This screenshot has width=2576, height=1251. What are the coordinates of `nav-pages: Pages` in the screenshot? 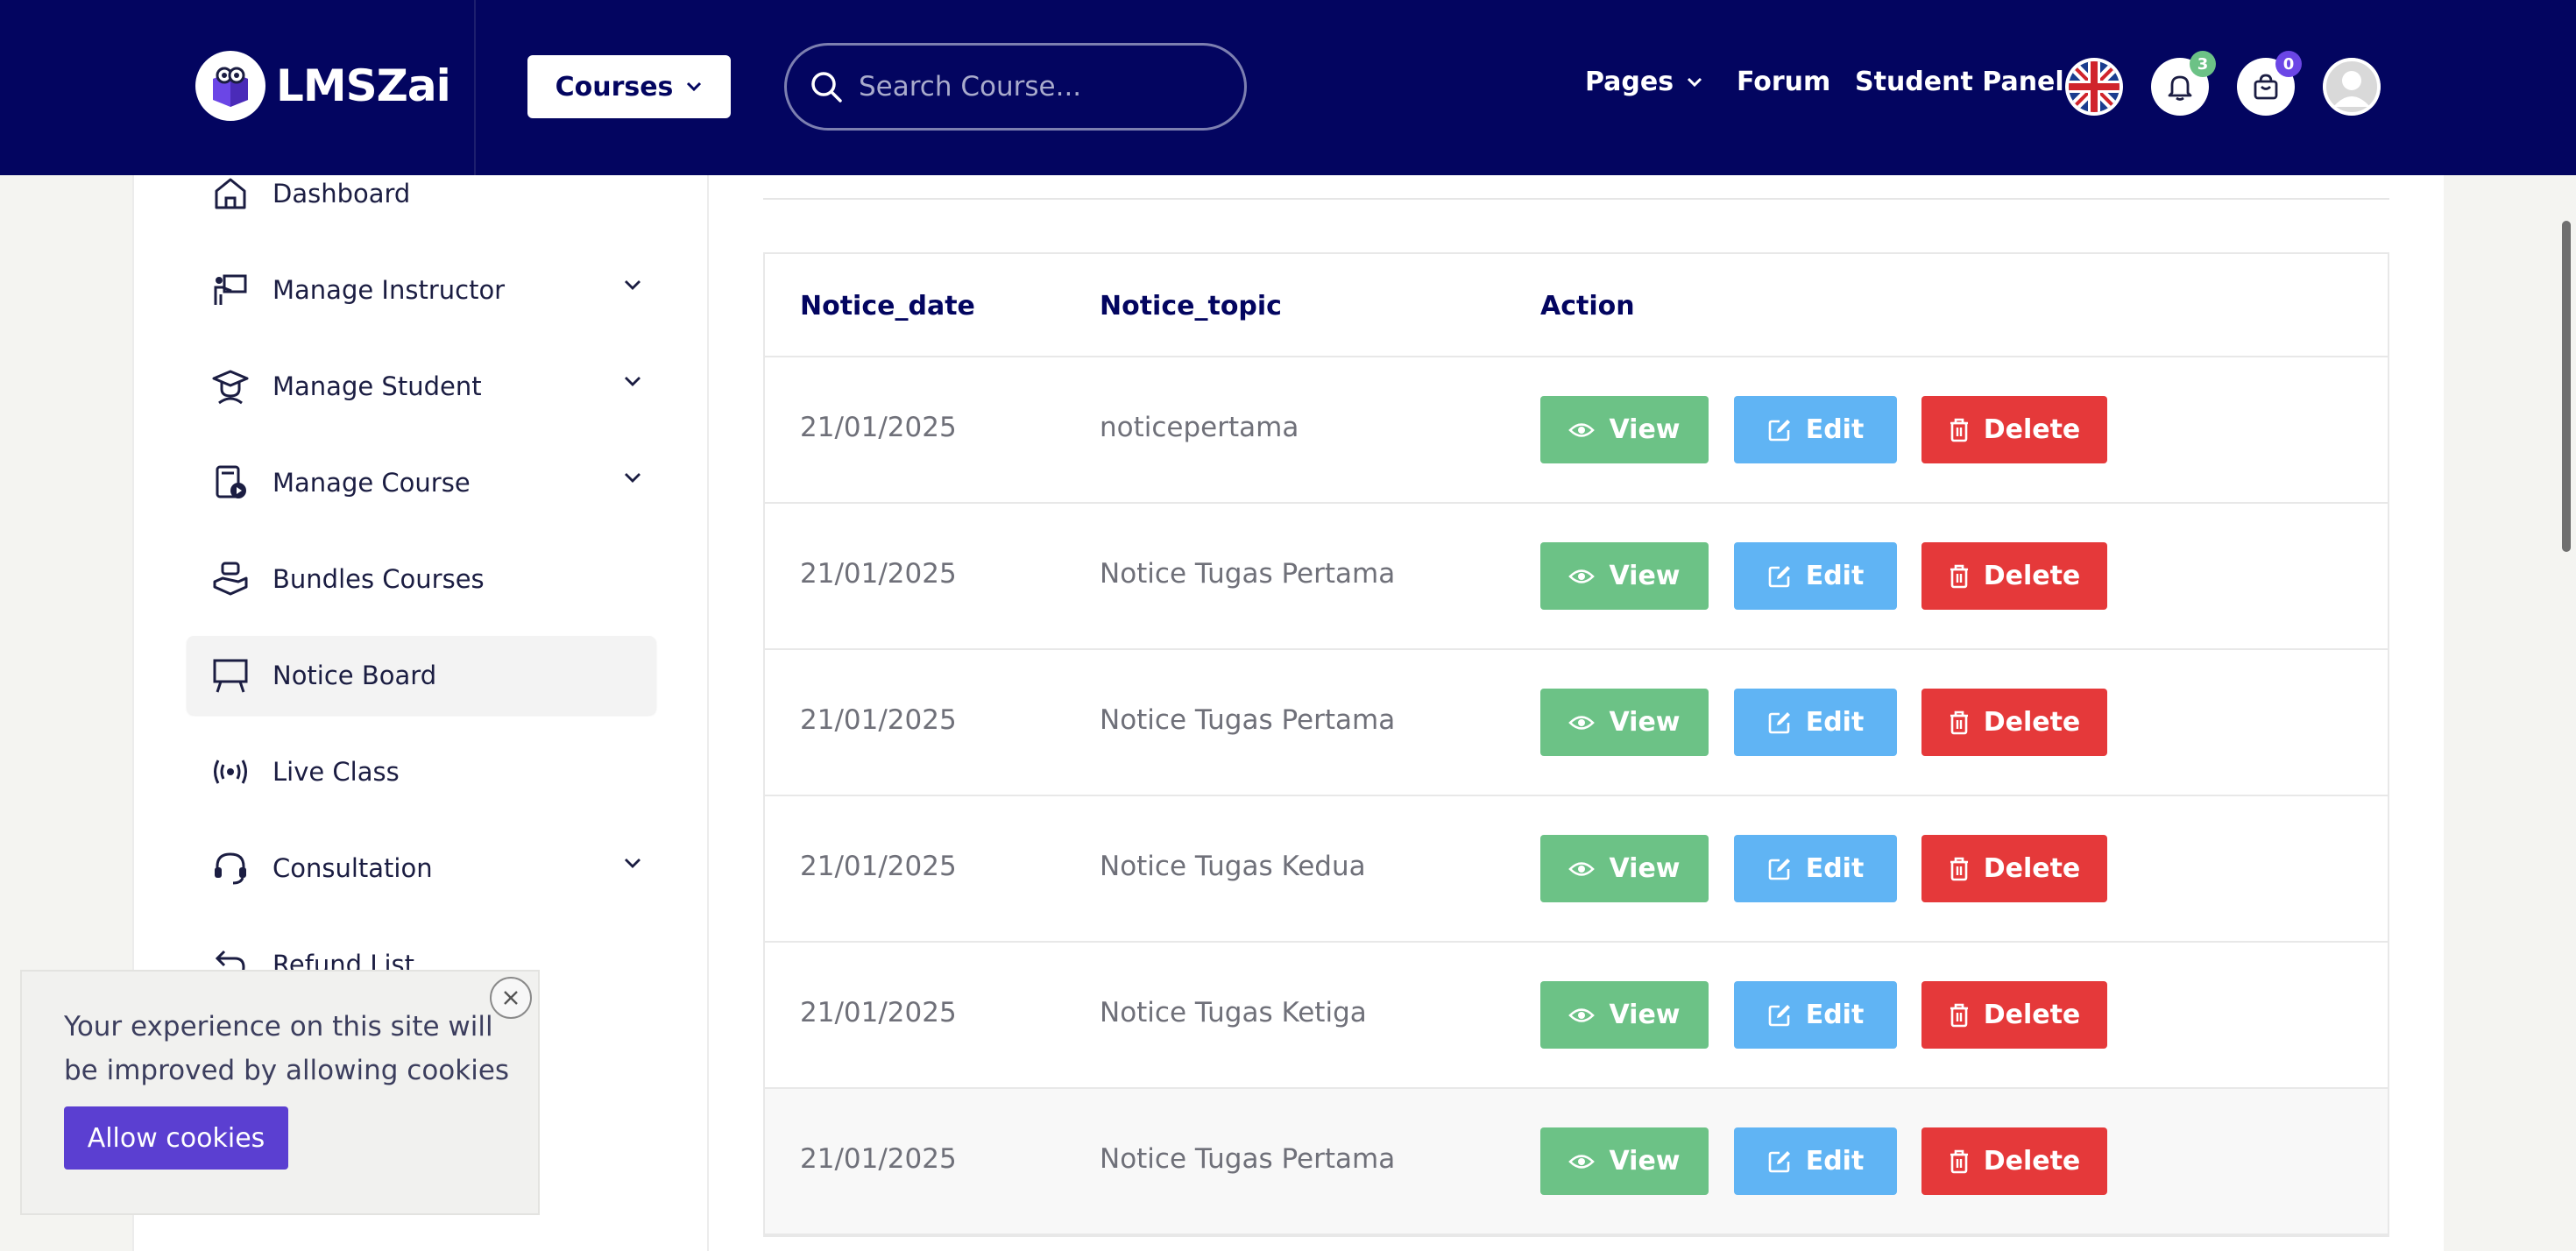 It's located at (1644, 82).